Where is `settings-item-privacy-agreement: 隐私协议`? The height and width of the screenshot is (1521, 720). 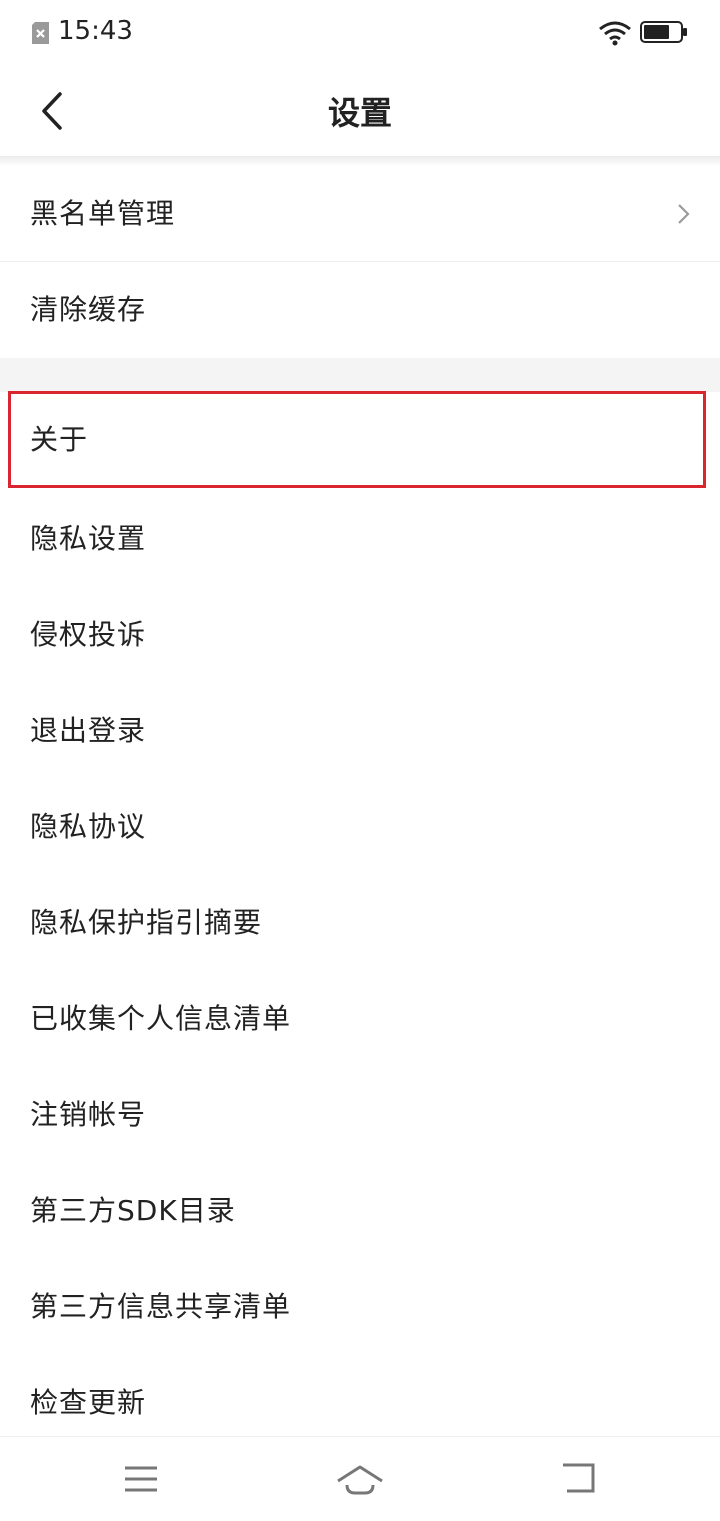 settings-item-privacy-agreement: 隐私协议 is located at coordinates (360, 827).